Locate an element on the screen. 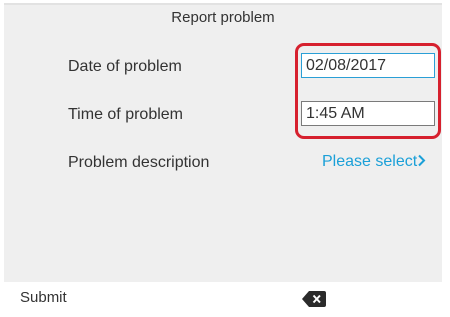 The height and width of the screenshot is (317, 450). date-of-problem-label: Date of problem is located at coordinates (125, 66).